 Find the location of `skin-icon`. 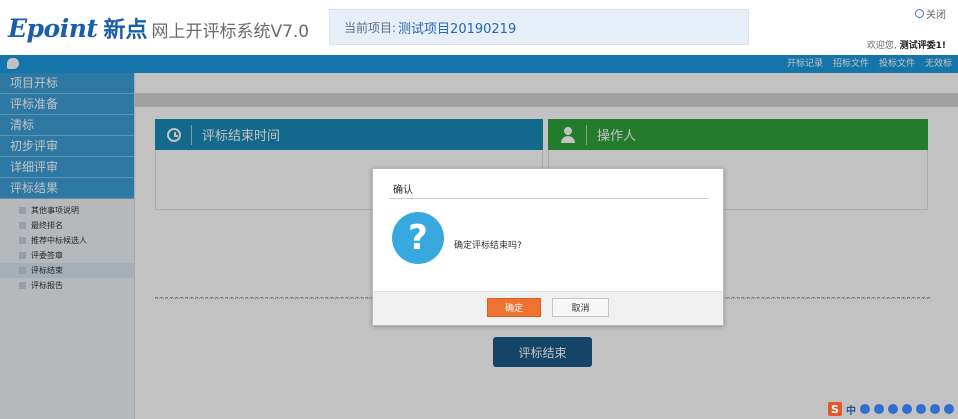

skin-icon is located at coordinates (935, 409).